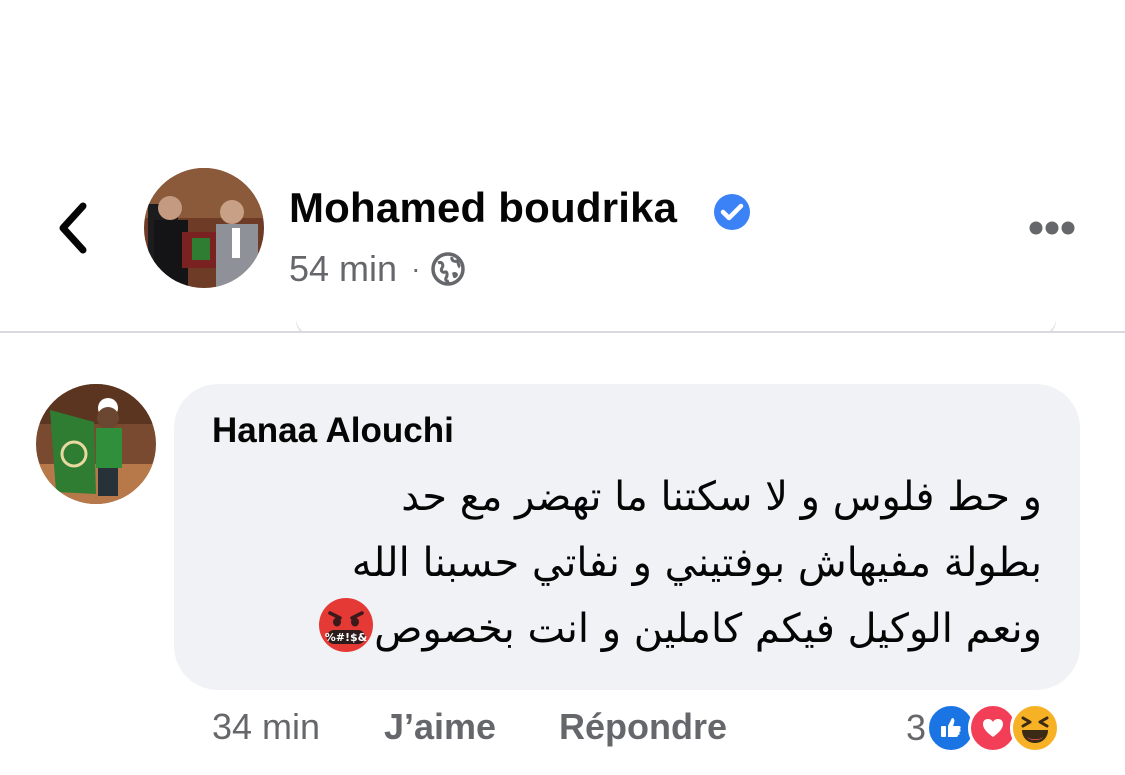 The image size is (1125, 775). I want to click on comment-actions: 34 min J’aime Répondre, so click(469, 727).